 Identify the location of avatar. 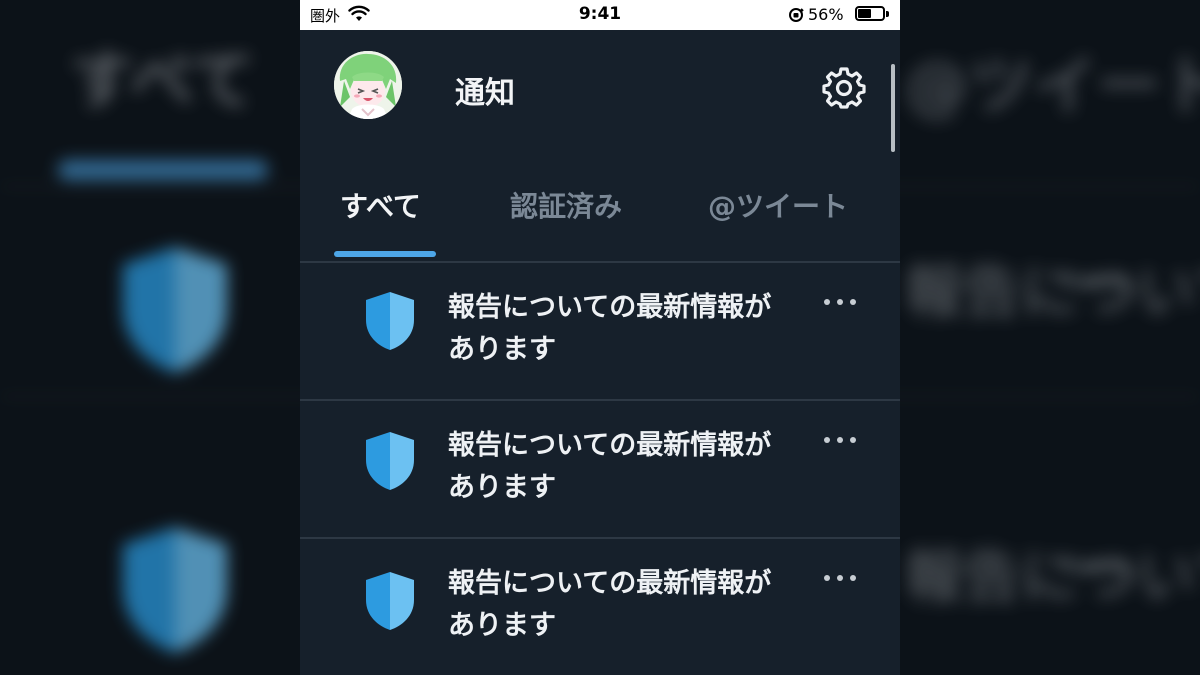
(368, 85).